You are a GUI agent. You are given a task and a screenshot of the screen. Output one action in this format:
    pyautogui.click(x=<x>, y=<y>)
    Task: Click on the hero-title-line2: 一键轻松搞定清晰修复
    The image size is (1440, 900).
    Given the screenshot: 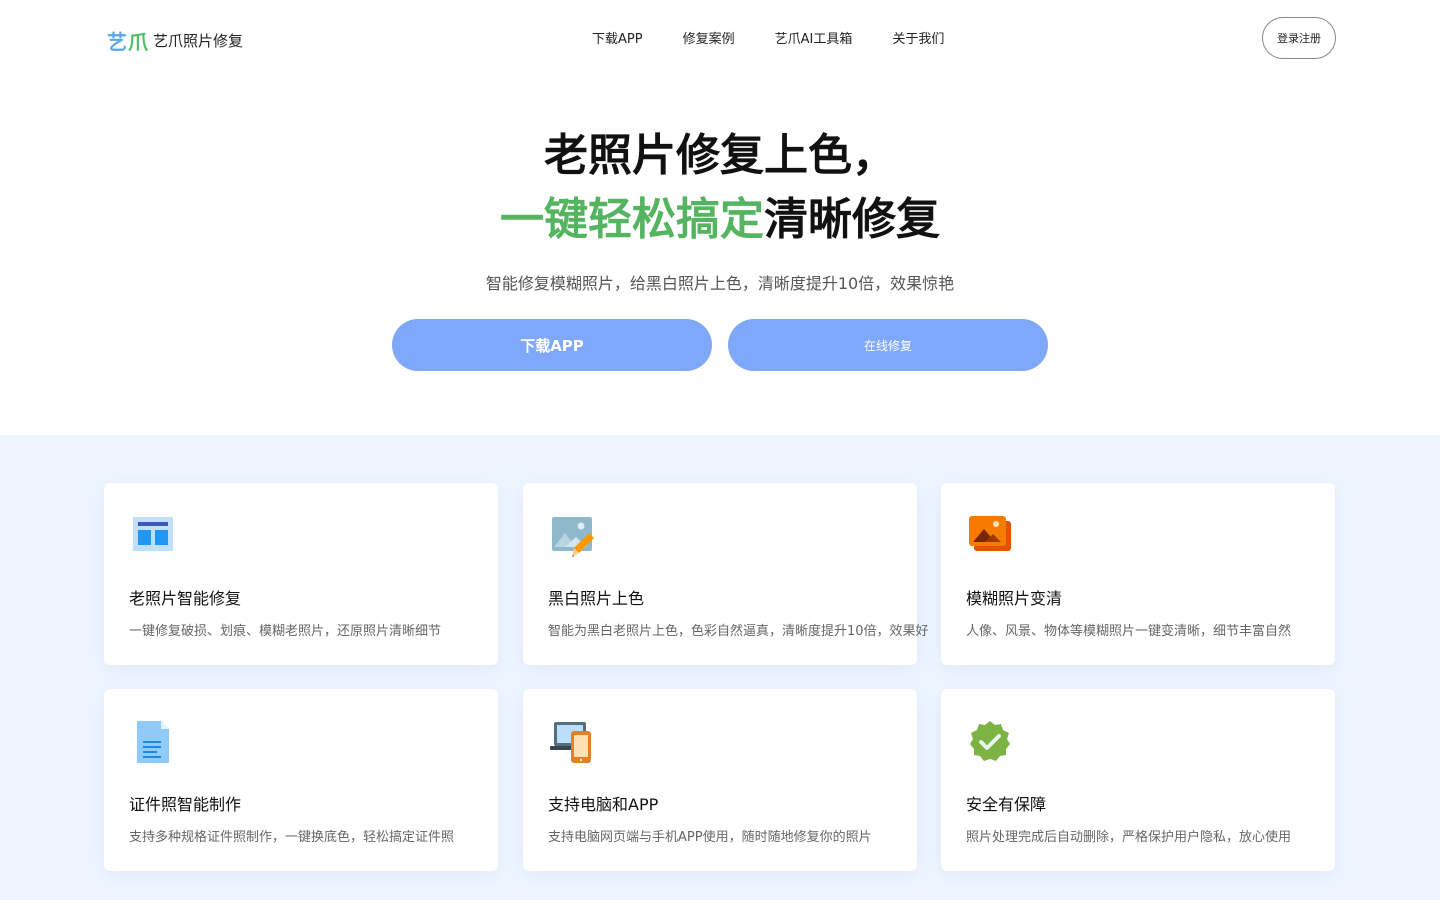 What is the action you would take?
    pyautogui.click(x=720, y=220)
    